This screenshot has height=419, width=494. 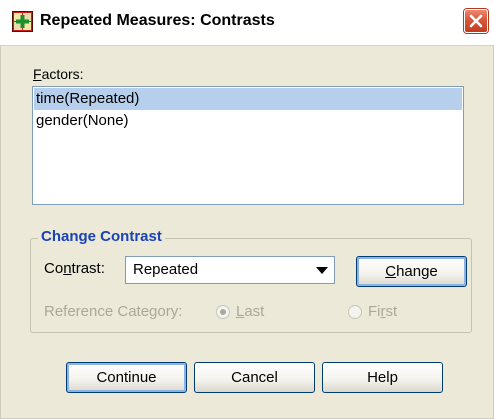 I want to click on continue-button: Continue, so click(x=126, y=377).